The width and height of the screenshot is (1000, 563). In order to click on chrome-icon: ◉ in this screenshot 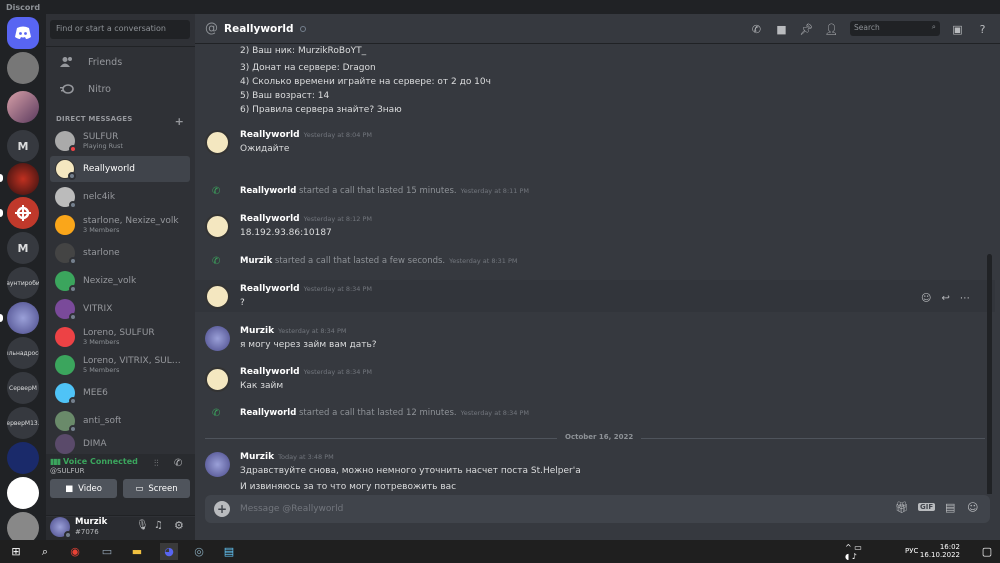, I will do `click(75, 551)`.